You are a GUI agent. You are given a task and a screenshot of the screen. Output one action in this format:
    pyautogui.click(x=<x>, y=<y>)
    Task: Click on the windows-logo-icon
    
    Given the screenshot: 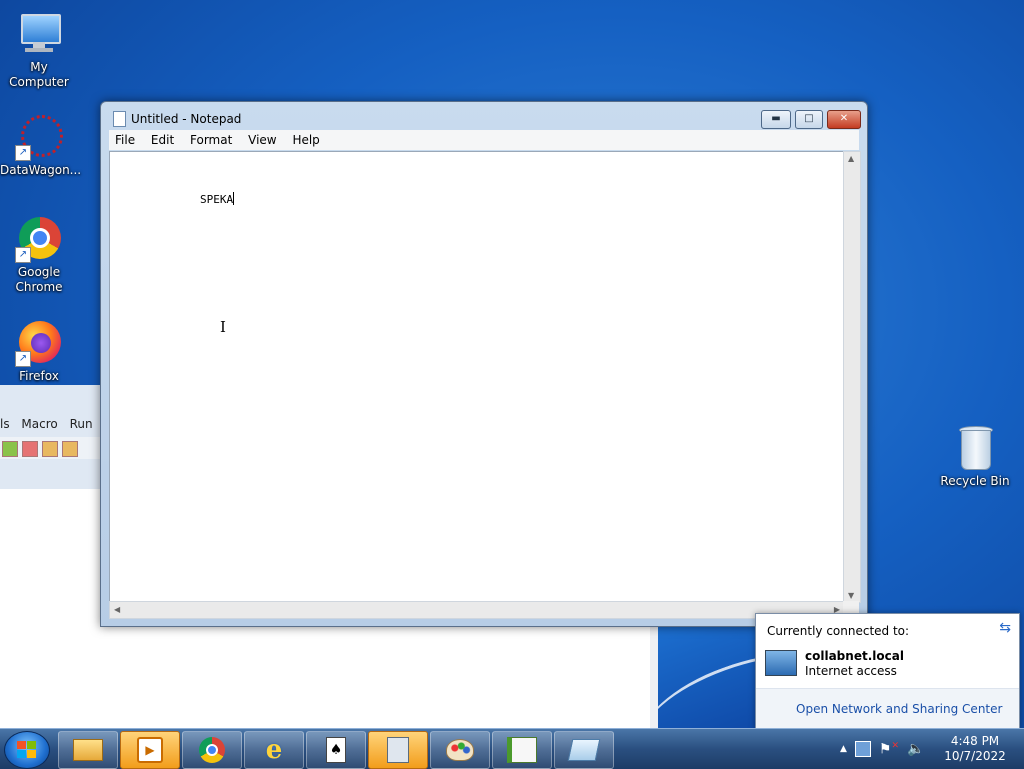 What is the action you would take?
    pyautogui.click(x=27, y=750)
    